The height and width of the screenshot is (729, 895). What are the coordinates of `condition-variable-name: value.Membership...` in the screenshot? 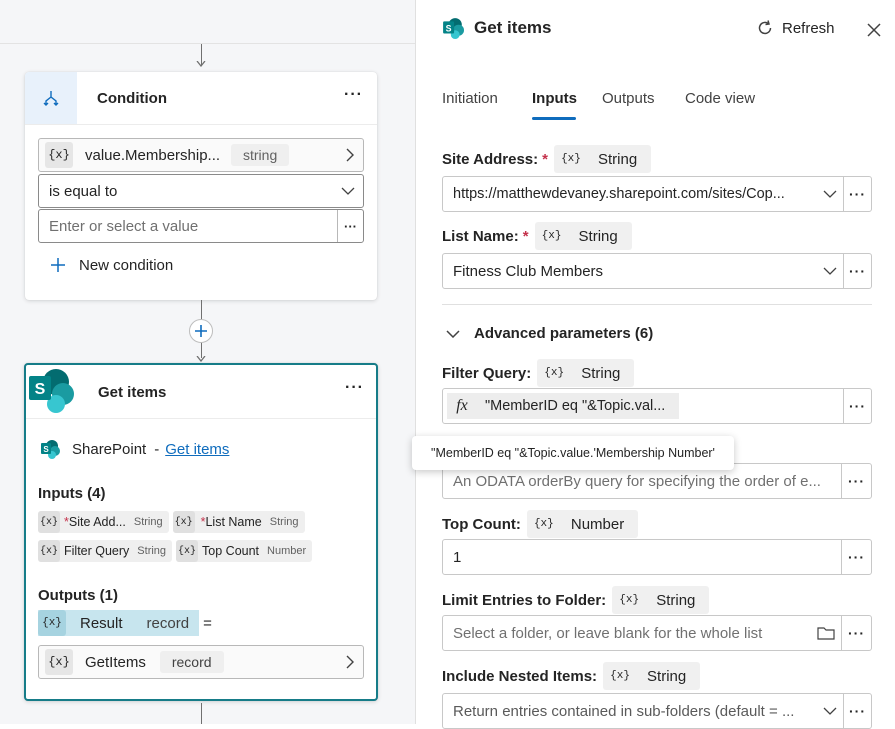 It's located at (153, 155).